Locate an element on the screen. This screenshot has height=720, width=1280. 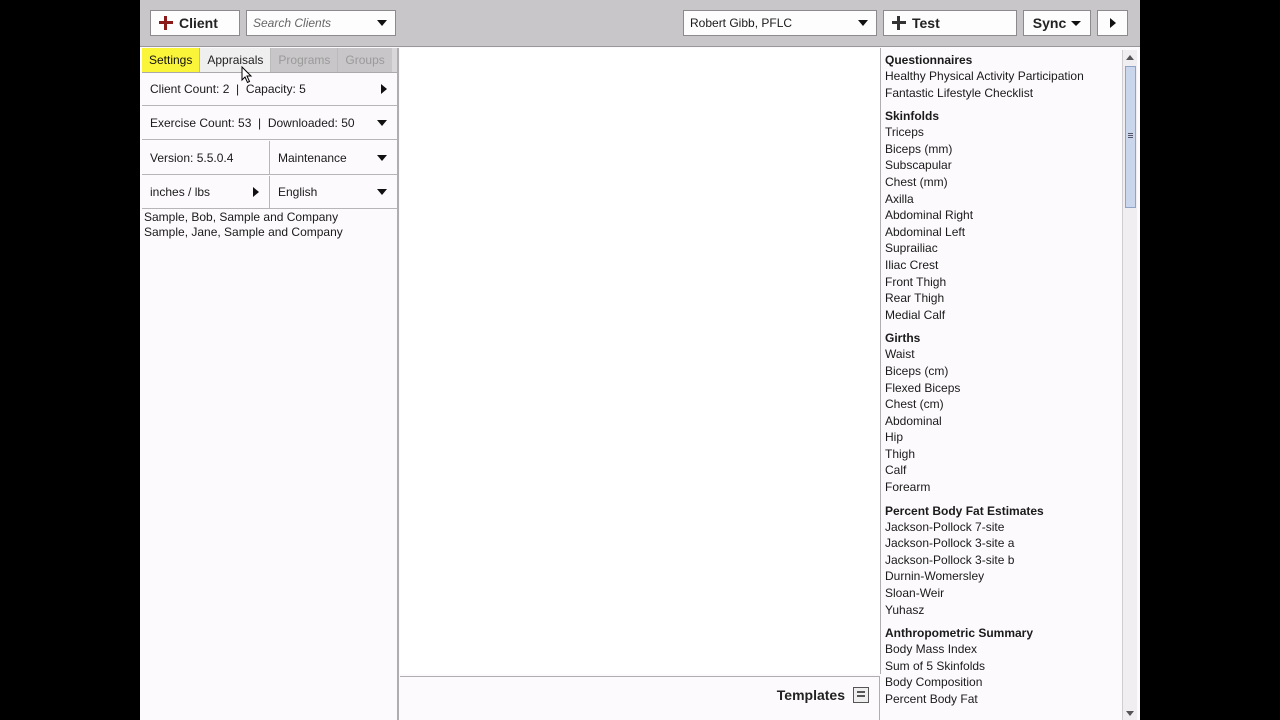
sync-button: Sync is located at coordinates (1057, 23).